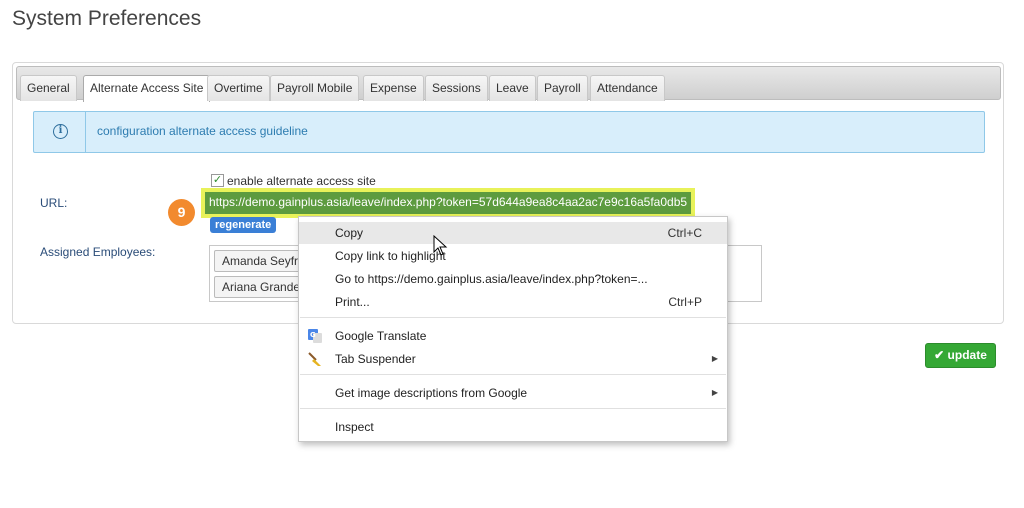 Image resolution: width=1024 pixels, height=508 pixels. What do you see at coordinates (107, 18) in the screenshot?
I see `page-title: System Preferences` at bounding box center [107, 18].